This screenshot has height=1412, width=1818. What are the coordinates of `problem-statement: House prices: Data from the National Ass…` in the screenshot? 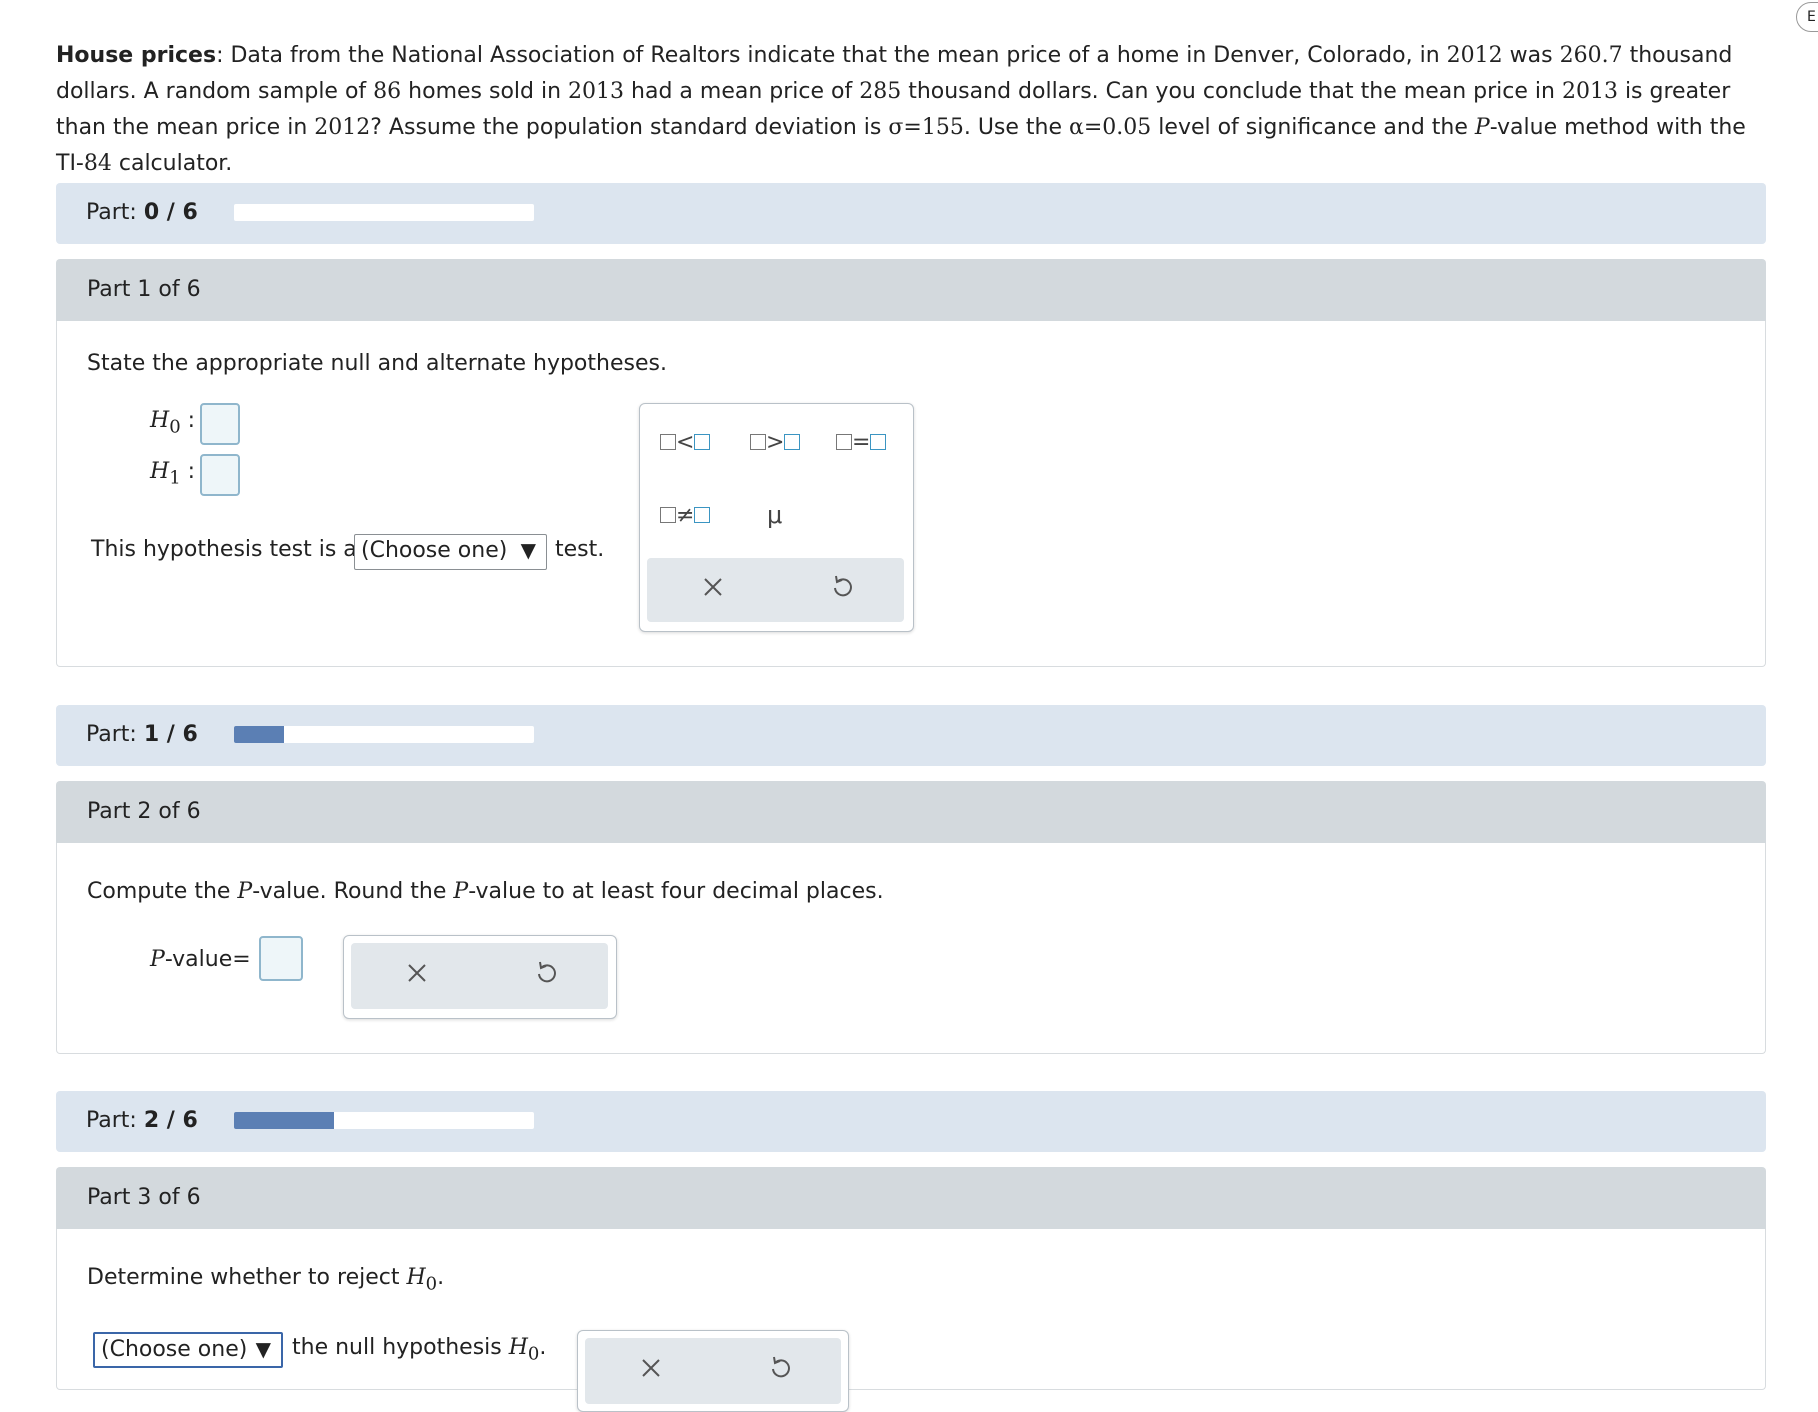 It's located at (911, 110).